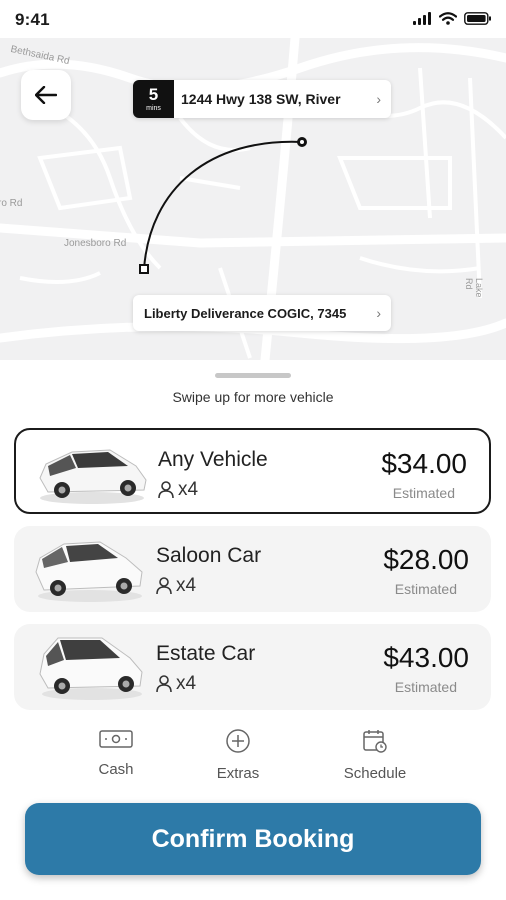 Image resolution: width=506 pixels, height=900 pixels. I want to click on vehicle-name: Estate Car, so click(206, 653).